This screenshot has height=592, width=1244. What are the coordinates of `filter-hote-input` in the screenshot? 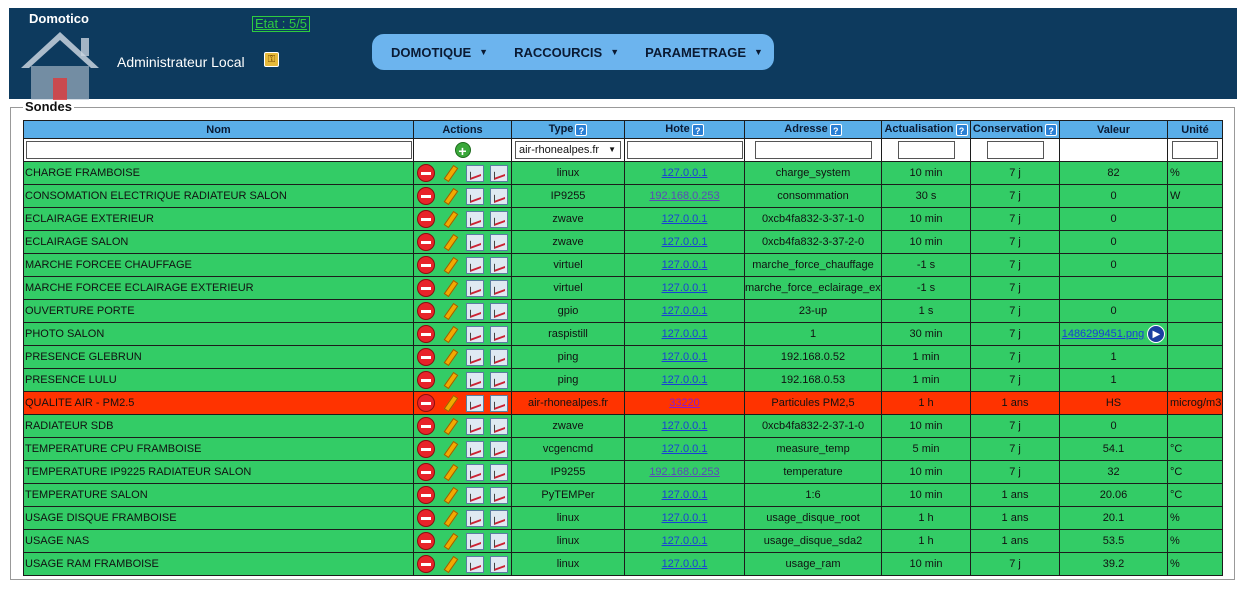 It's located at (684, 150).